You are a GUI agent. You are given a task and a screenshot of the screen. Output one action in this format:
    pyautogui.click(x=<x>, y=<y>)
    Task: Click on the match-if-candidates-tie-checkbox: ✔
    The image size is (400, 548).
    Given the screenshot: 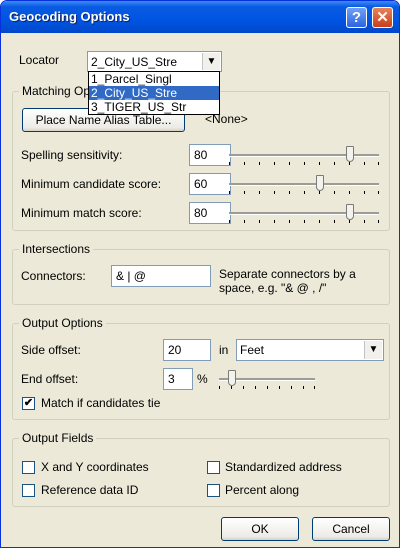 What is the action you would take?
    pyautogui.click(x=28, y=403)
    